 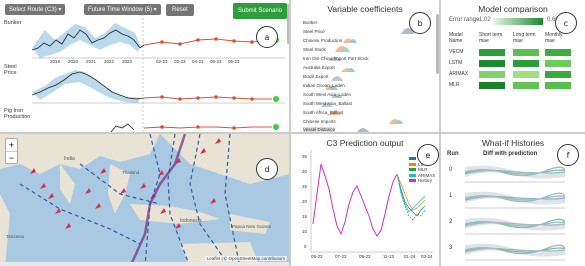 I want to click on legend-label: ARIMAX, so click(x=427, y=175).